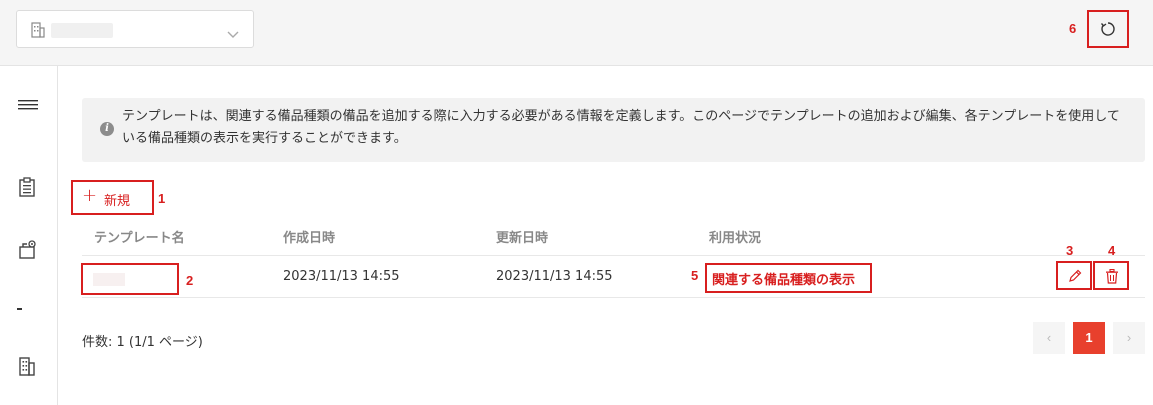 This screenshot has height=405, width=1153. I want to click on plus-icon: +, so click(90, 195).